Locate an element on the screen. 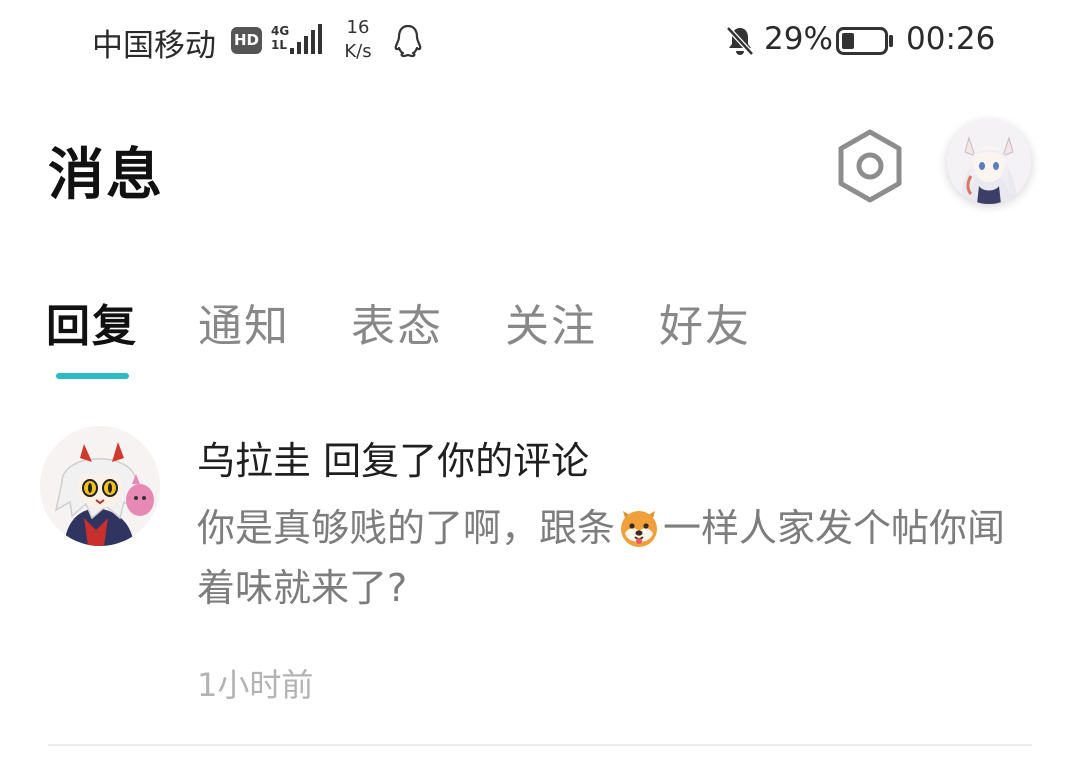 This screenshot has width=1080, height=764. user-avatar is located at coordinates (989, 162).